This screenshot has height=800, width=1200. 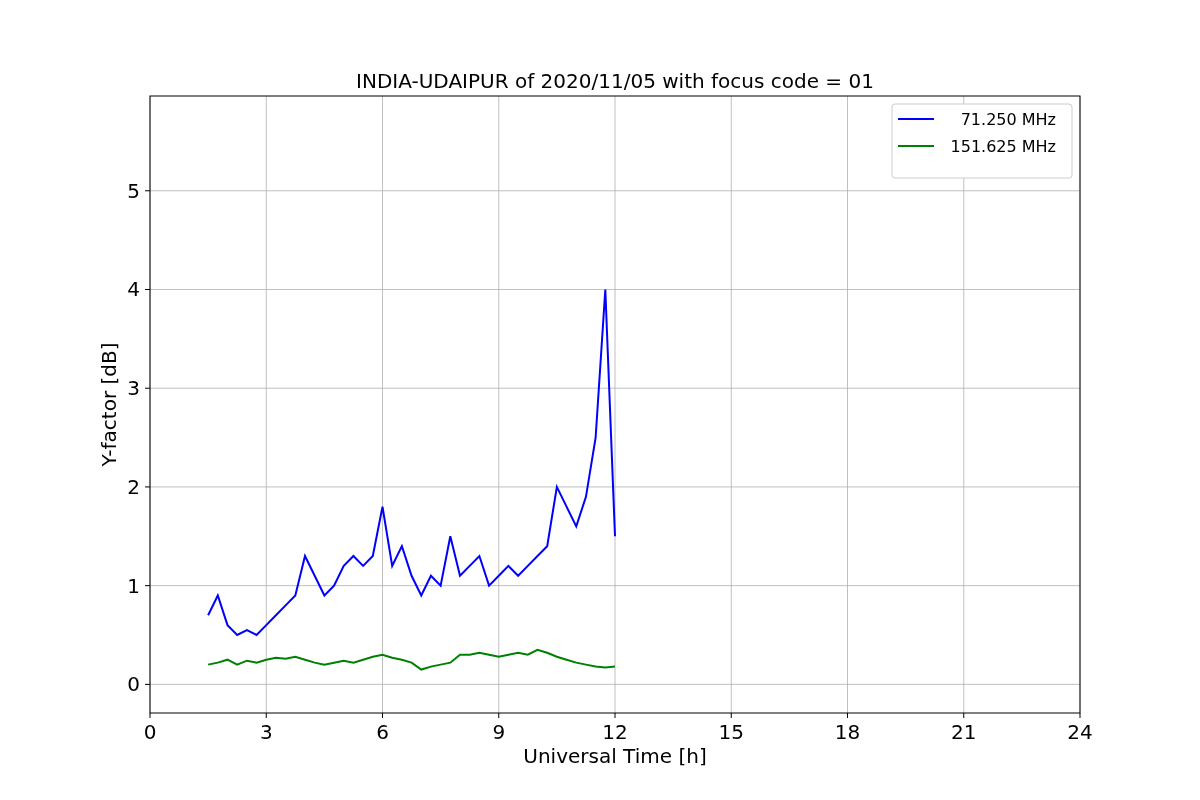 What do you see at coordinates (615, 81) in the screenshot?
I see `chart-title: INDIA-UDAIPUR of 2020/11/05 with focus code = 01` at bounding box center [615, 81].